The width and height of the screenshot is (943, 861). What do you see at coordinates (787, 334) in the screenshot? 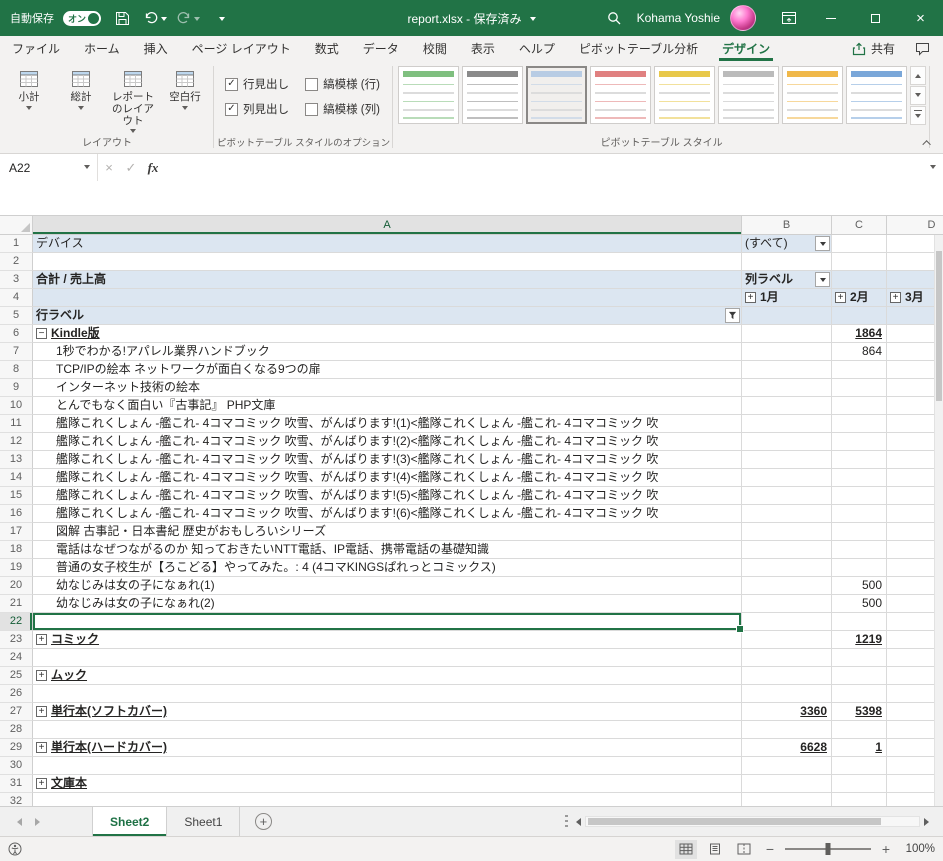
I see `cell-B6` at bounding box center [787, 334].